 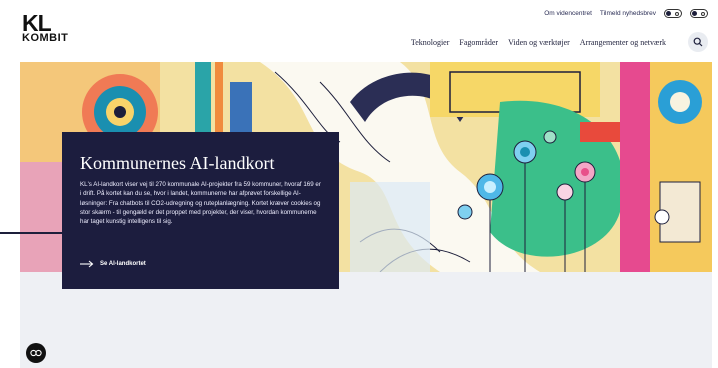 I want to click on about-link: Om videncentret, so click(x=568, y=13).